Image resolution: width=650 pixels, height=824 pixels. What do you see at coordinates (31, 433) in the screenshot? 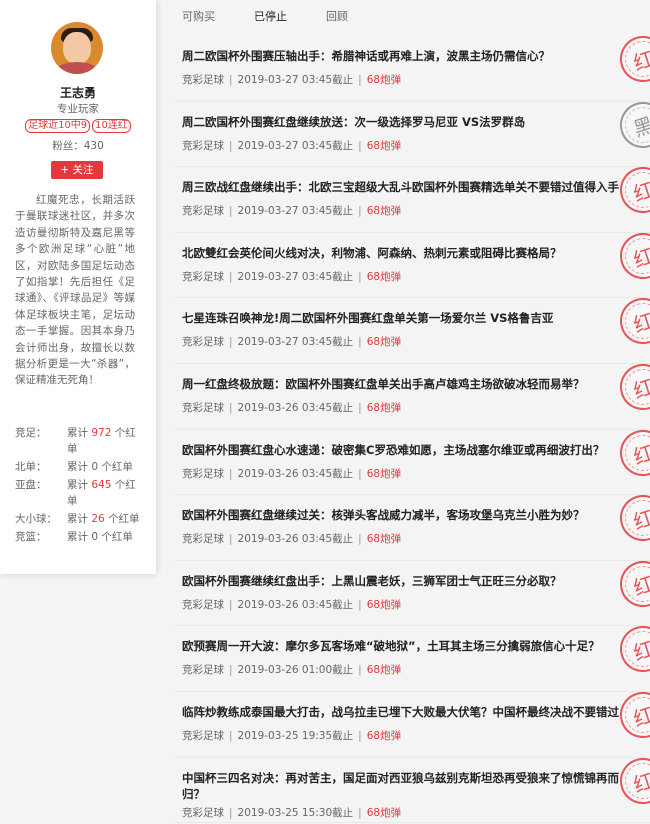
I see `stat-label: 竞足：` at bounding box center [31, 433].